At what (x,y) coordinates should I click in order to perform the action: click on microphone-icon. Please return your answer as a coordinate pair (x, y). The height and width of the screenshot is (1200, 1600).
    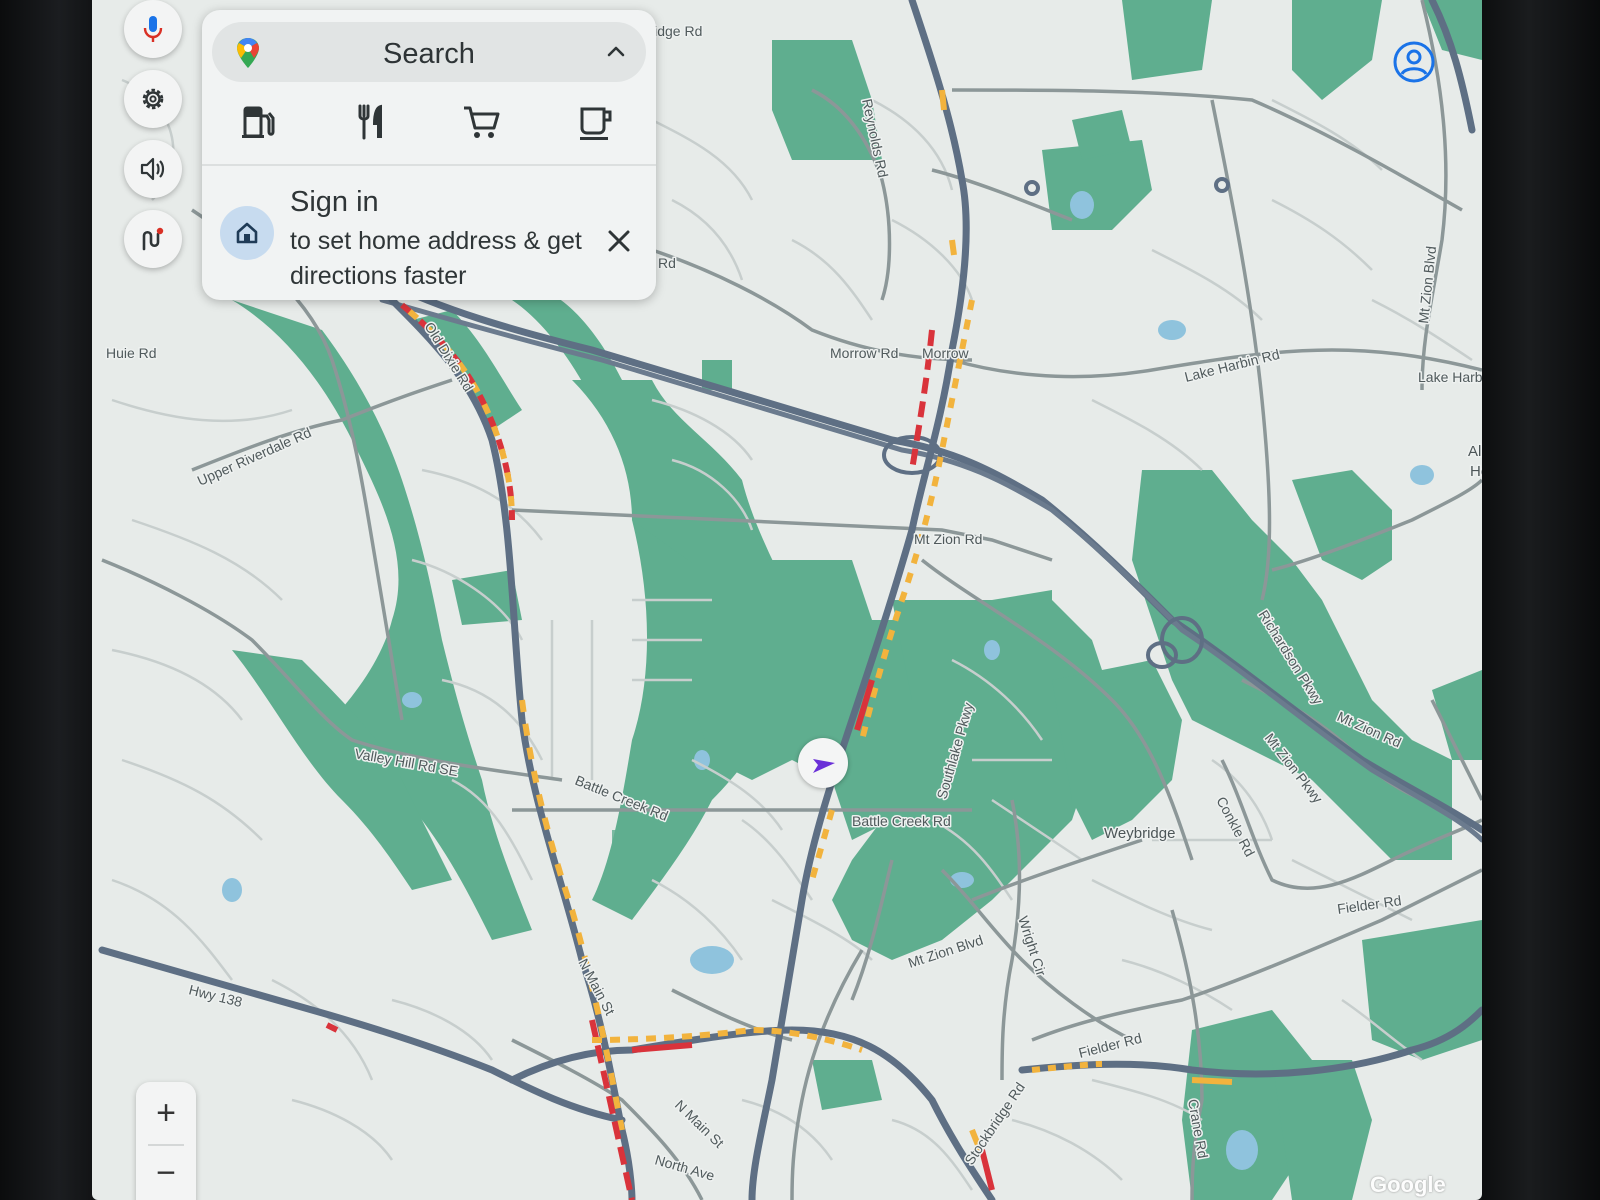
    Looking at the image, I should click on (153, 29).